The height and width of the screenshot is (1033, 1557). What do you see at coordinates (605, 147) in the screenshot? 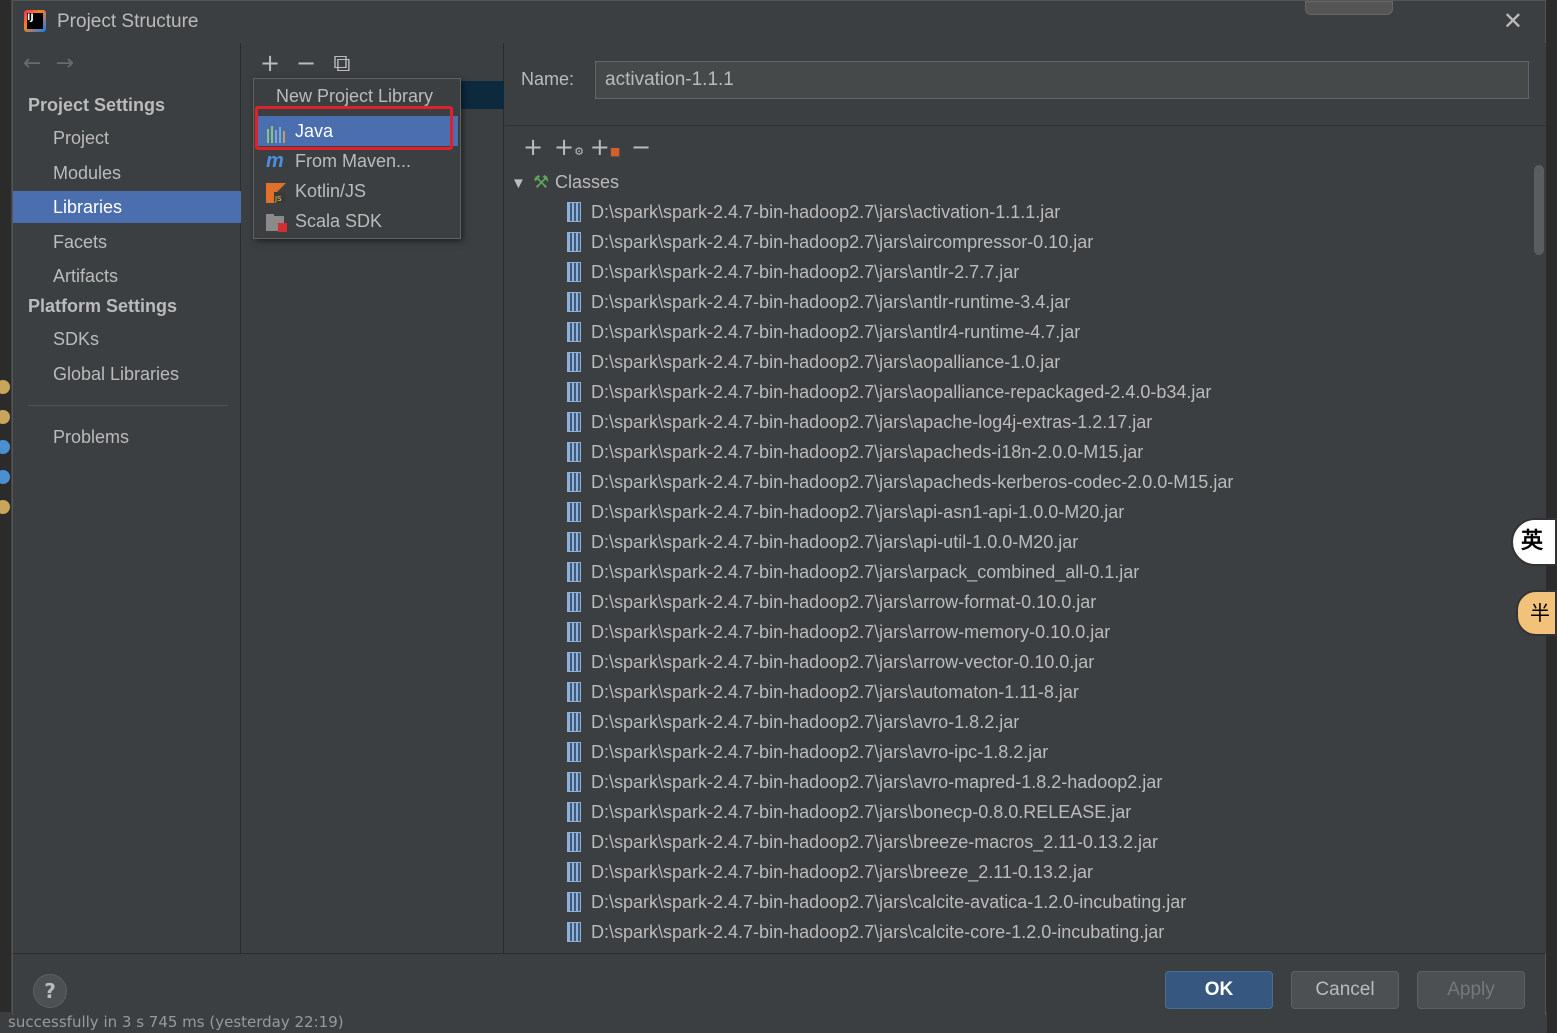
I see `add-excluded-icon: +■` at bounding box center [605, 147].